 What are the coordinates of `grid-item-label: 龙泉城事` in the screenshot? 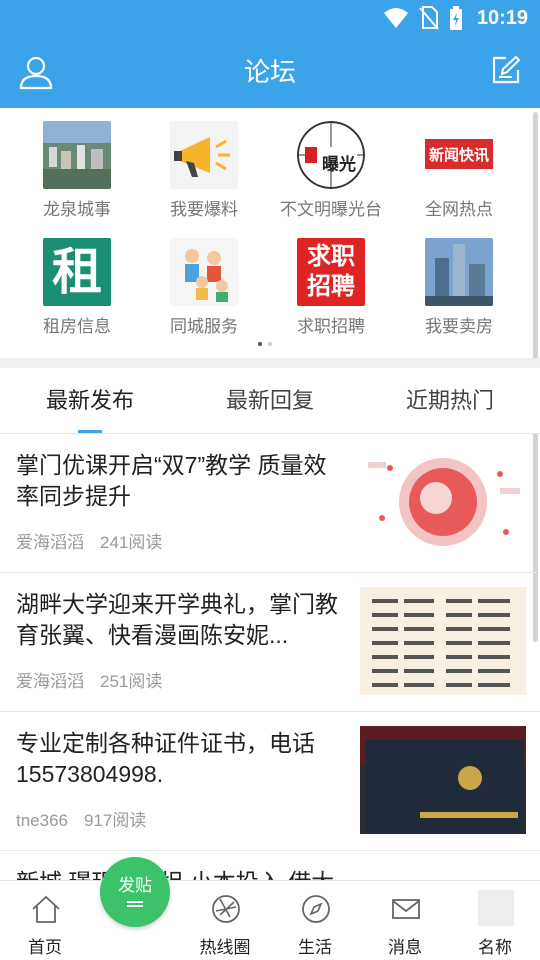 It's located at (77, 209).